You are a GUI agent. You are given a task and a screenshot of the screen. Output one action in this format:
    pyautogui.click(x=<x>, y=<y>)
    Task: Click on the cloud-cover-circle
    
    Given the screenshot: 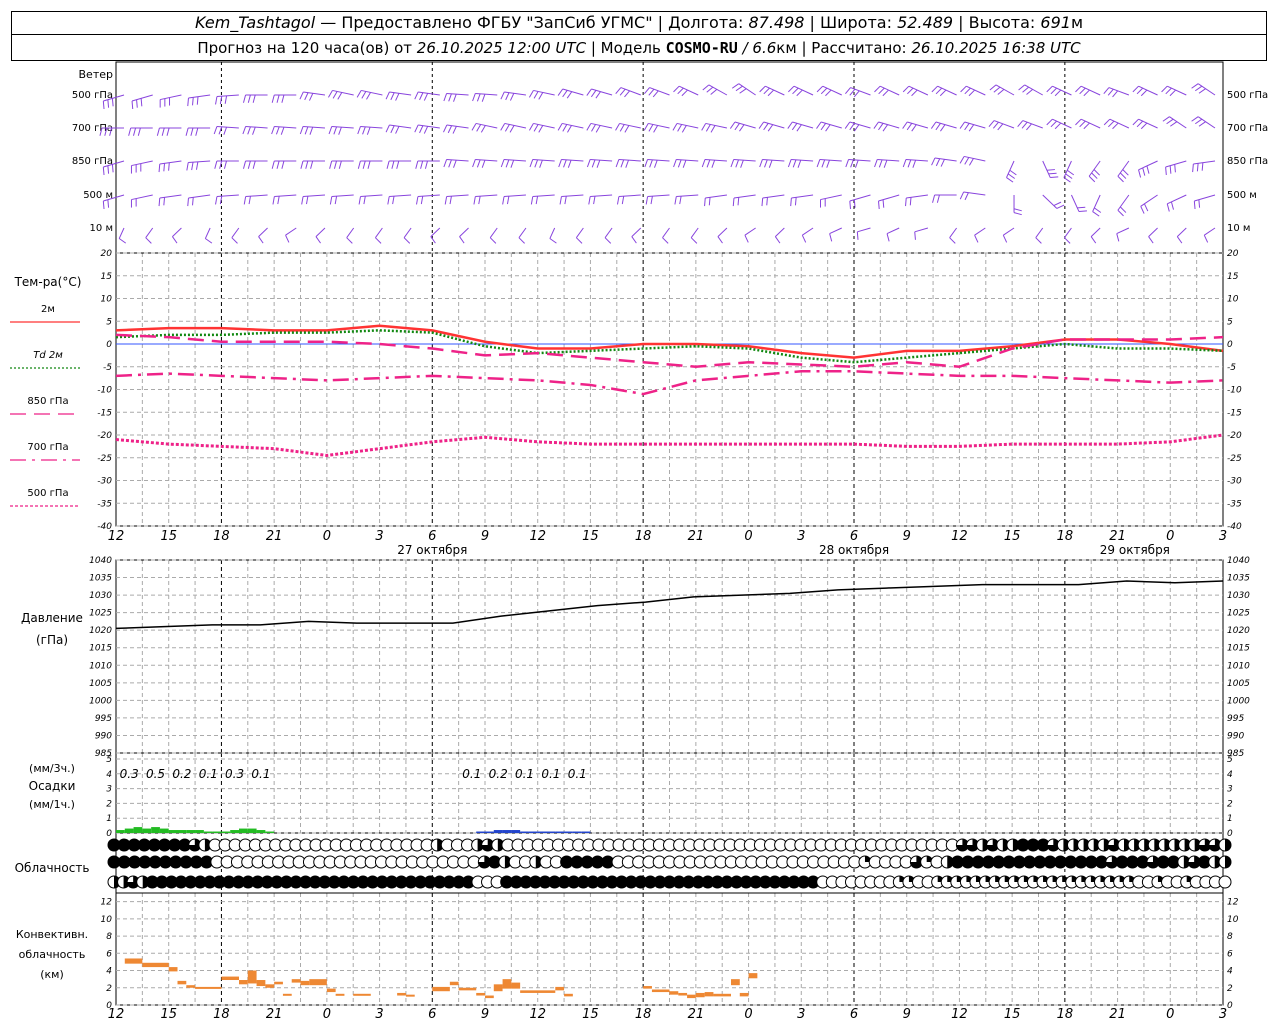 What is the action you would take?
    pyautogui.click(x=1225, y=882)
    